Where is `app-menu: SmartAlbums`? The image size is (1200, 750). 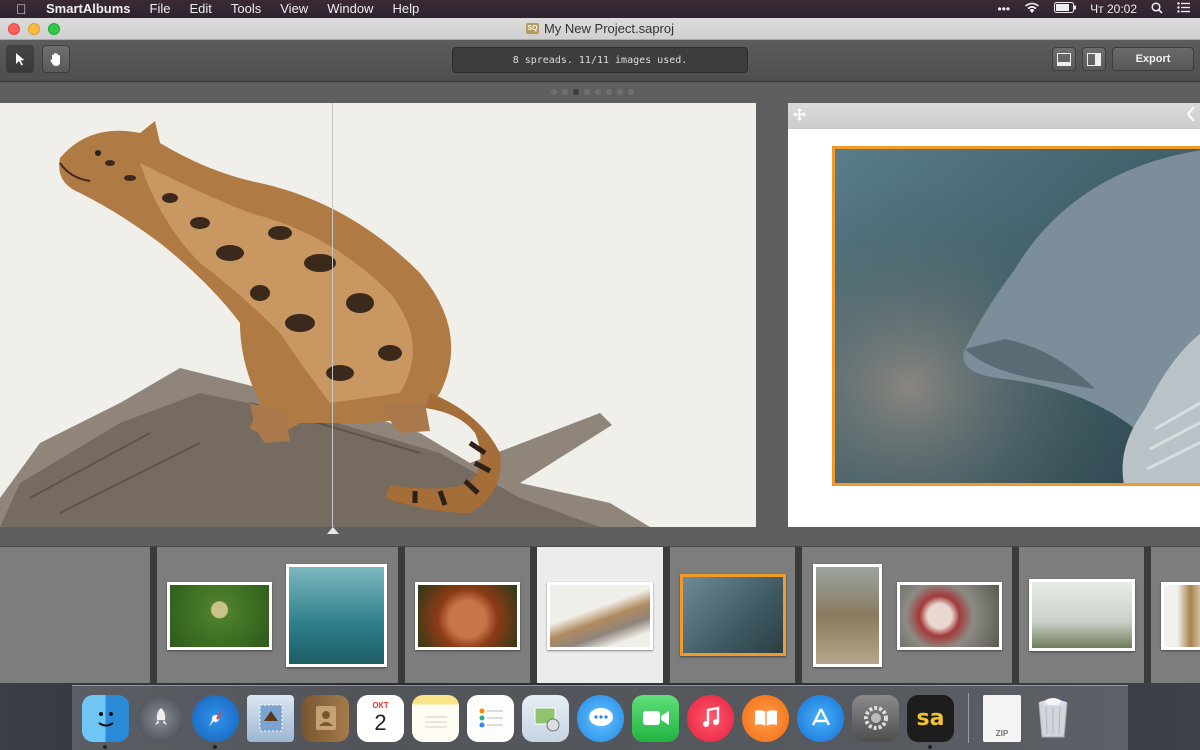
app-menu: SmartAlbums is located at coordinates (88, 9).